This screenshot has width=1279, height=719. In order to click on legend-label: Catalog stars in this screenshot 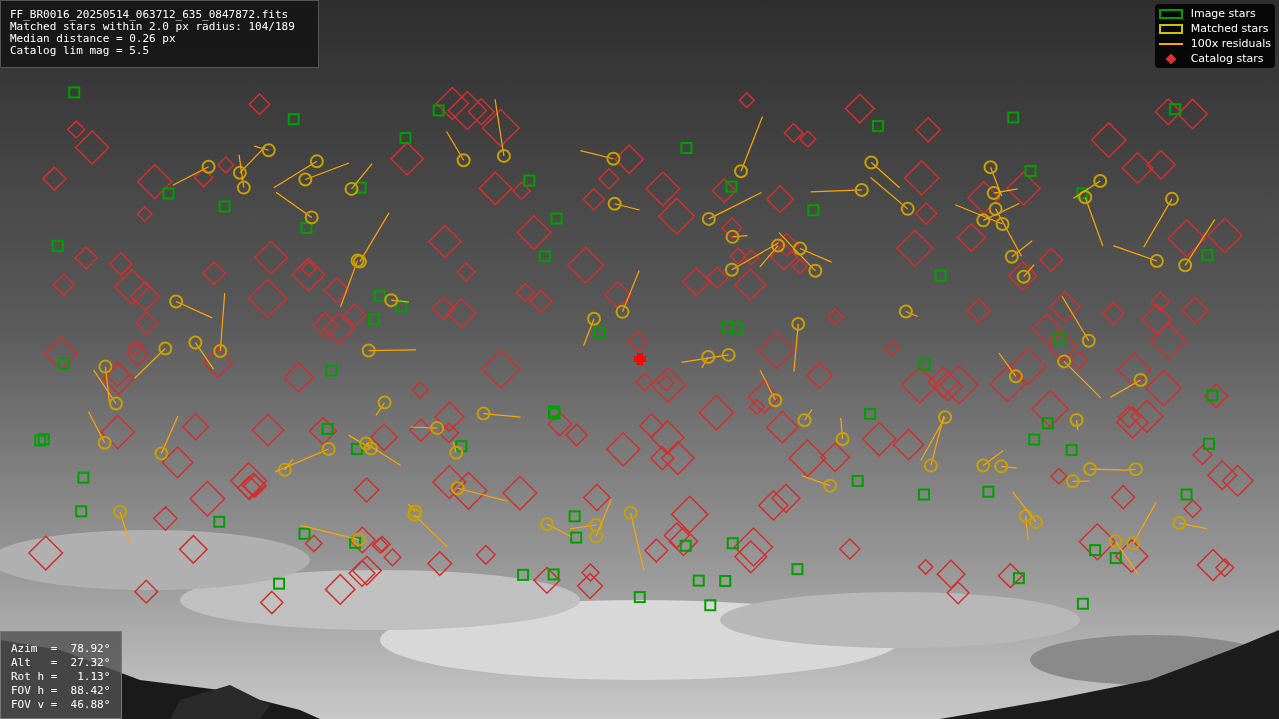, I will do `click(1227, 58)`.